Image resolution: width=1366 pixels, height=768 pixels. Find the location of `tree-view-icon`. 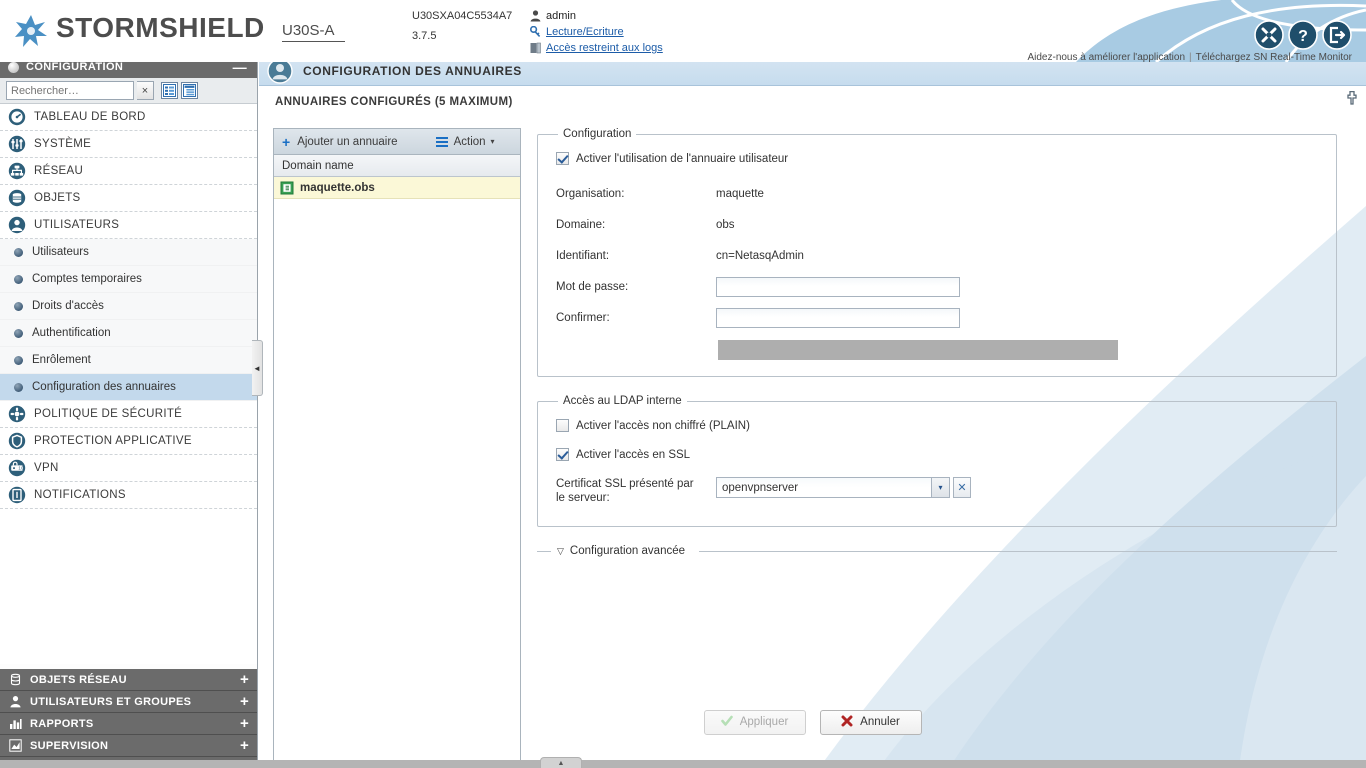

tree-view-icon is located at coordinates (189, 90).